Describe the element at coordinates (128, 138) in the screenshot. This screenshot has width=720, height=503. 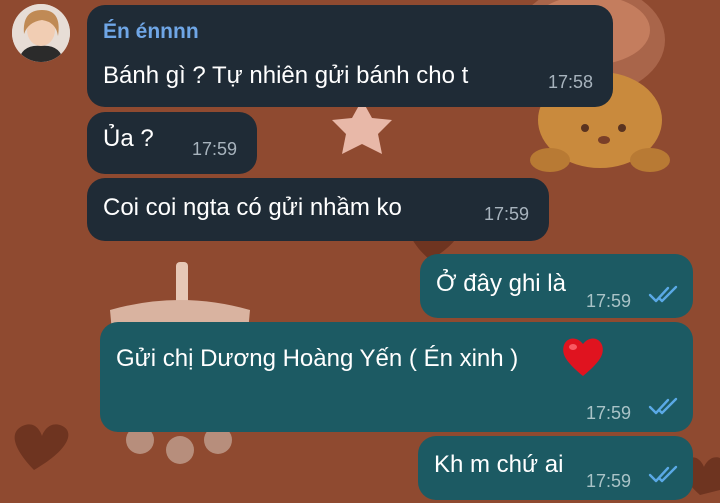
I see `message-text: Ủa ?` at that location.